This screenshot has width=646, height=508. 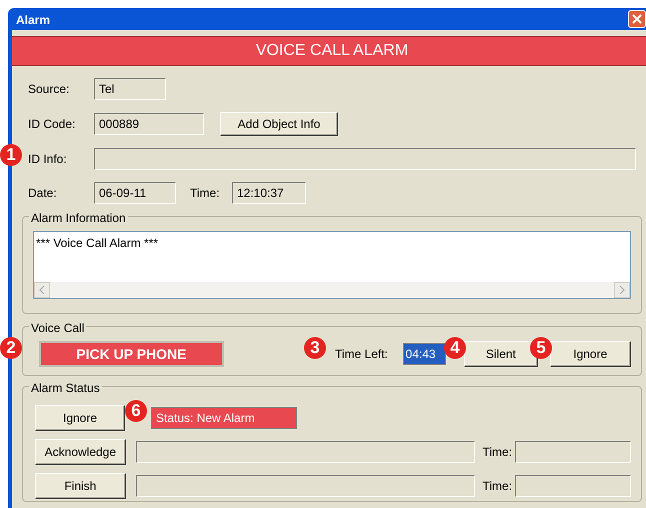 I want to click on field-label: Time Left:, so click(x=361, y=354).